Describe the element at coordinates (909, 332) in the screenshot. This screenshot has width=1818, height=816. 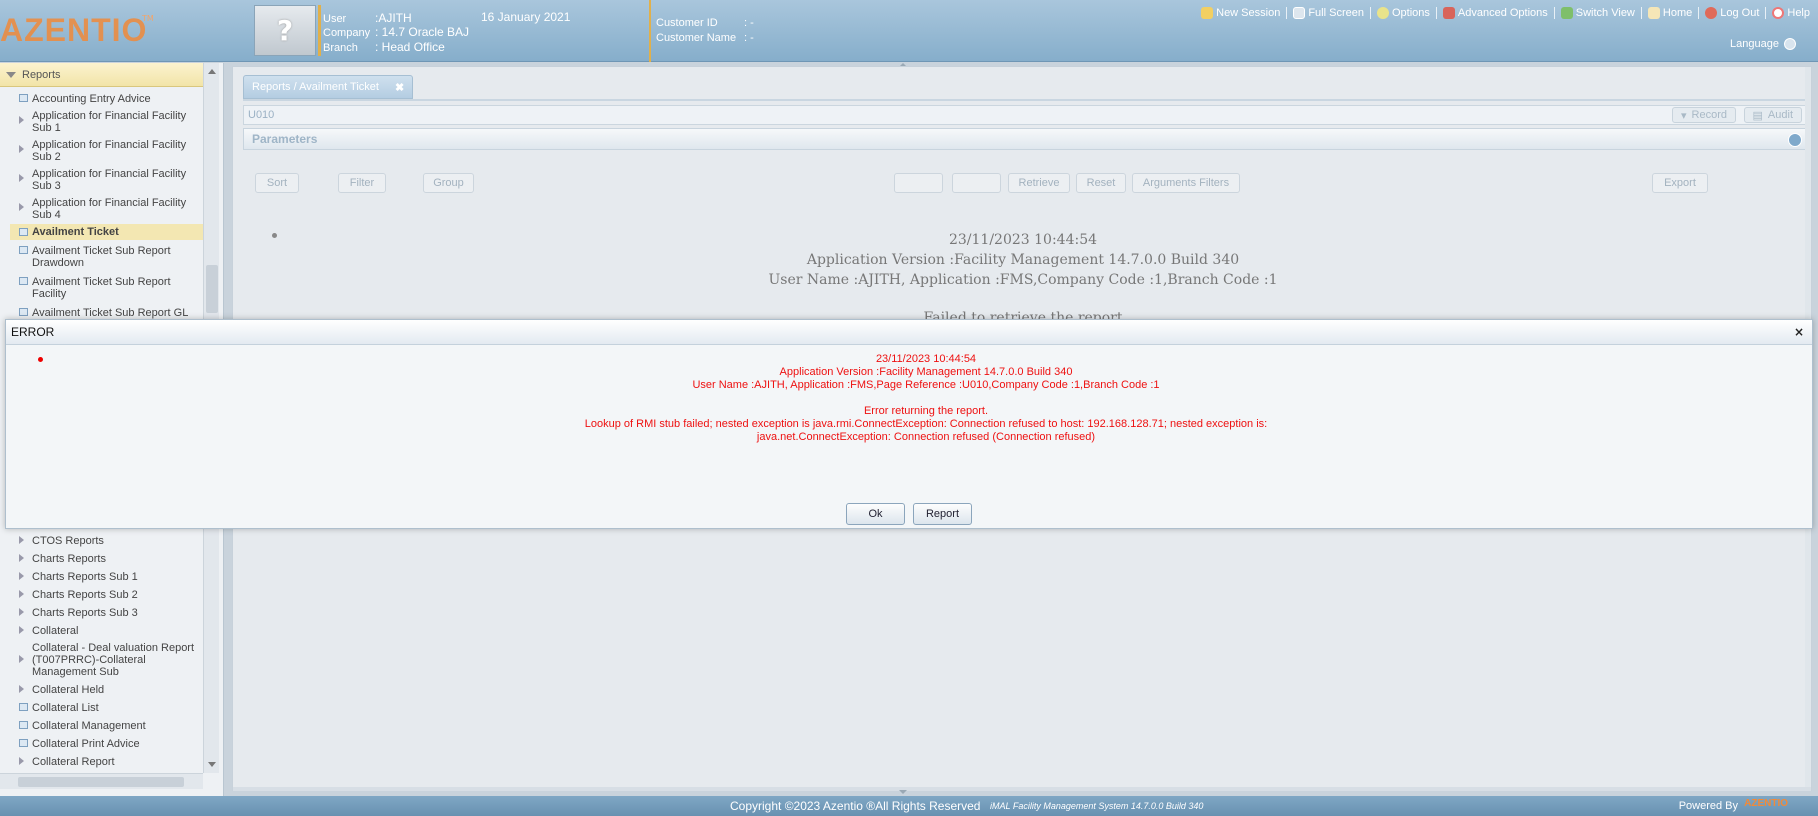
I see `error-dialog-titlebar: ERROR` at that location.